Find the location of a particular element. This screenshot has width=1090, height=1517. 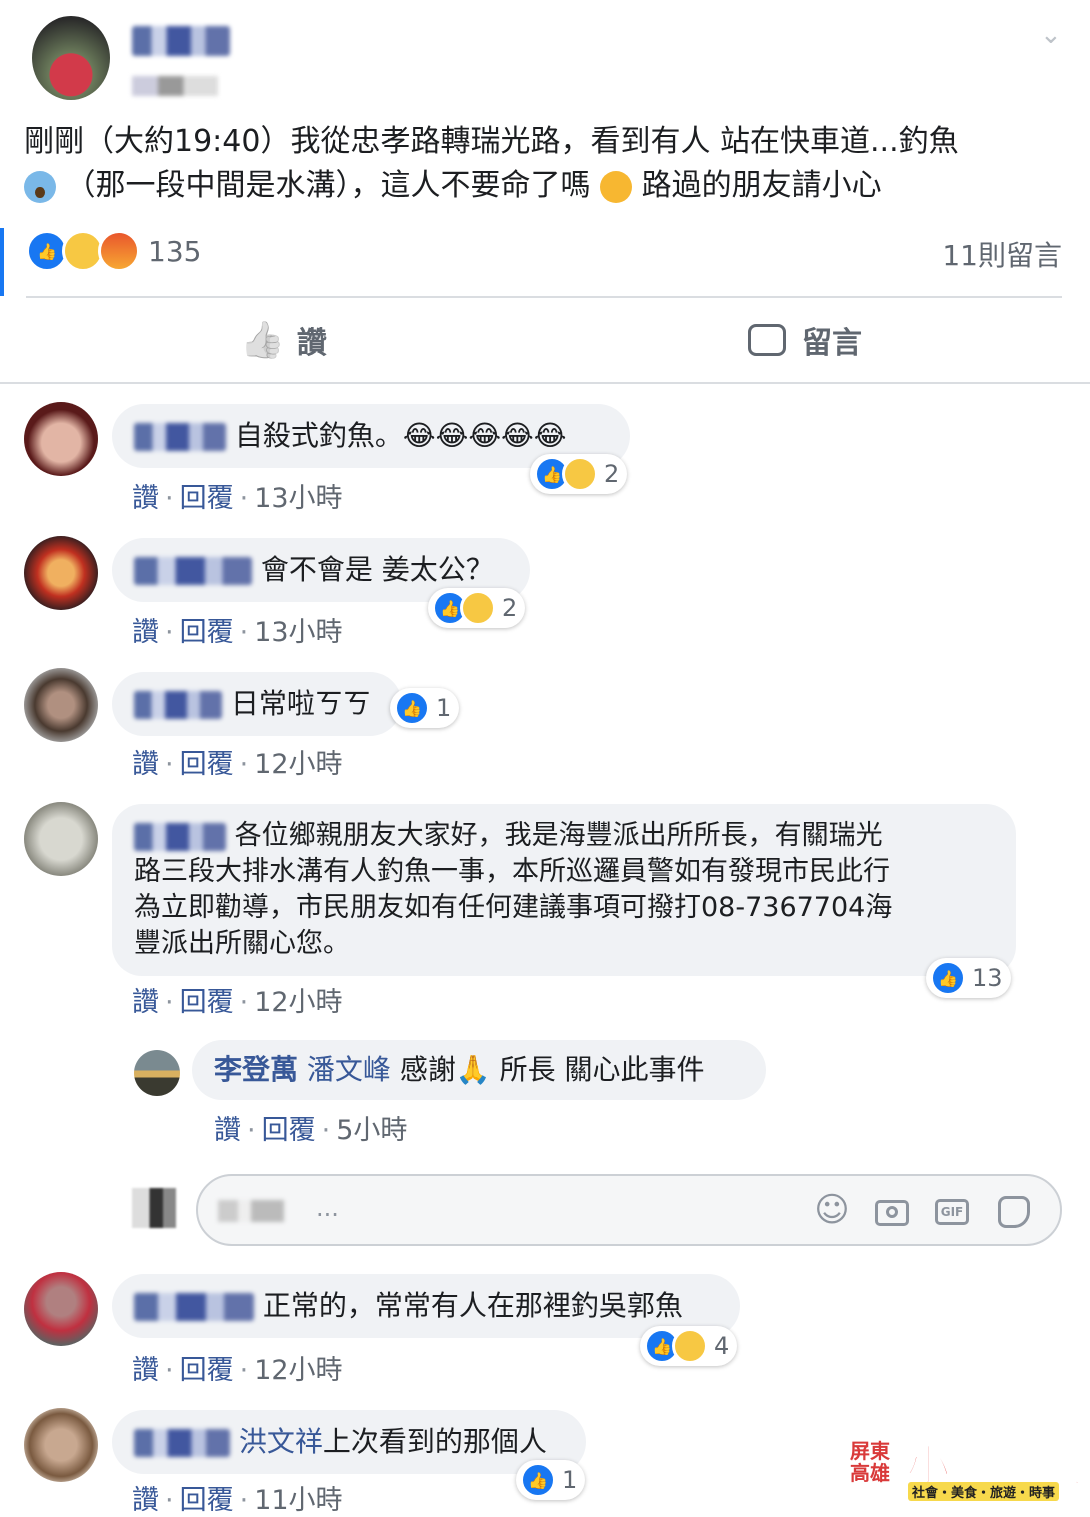

watermark-region: 屏東高雄 is located at coordinates (870, 1462).